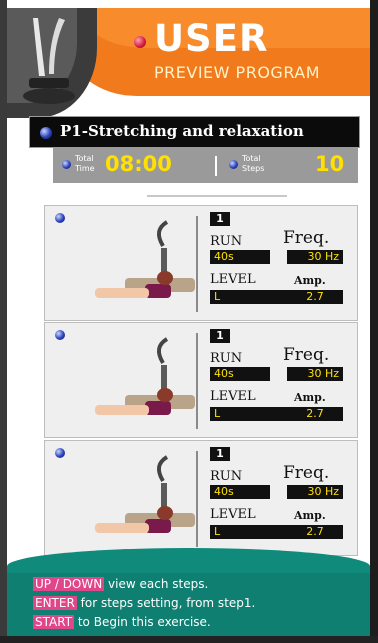 The image size is (378, 643). Describe the element at coordinates (55, 603) in the screenshot. I see `key-enter: ENTER` at that location.